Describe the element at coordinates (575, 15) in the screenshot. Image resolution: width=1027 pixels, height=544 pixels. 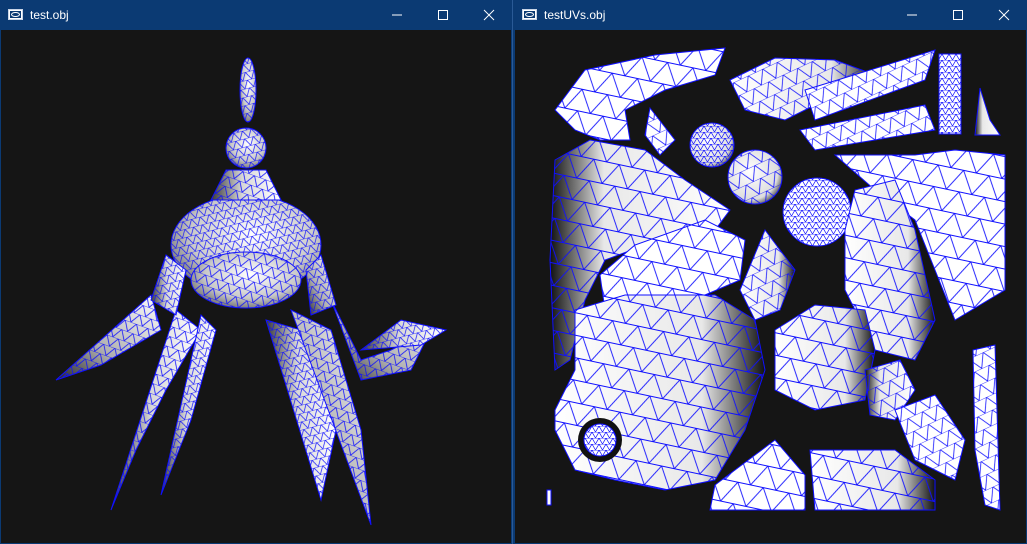
I see `window-title: testUVs.obj` at that location.